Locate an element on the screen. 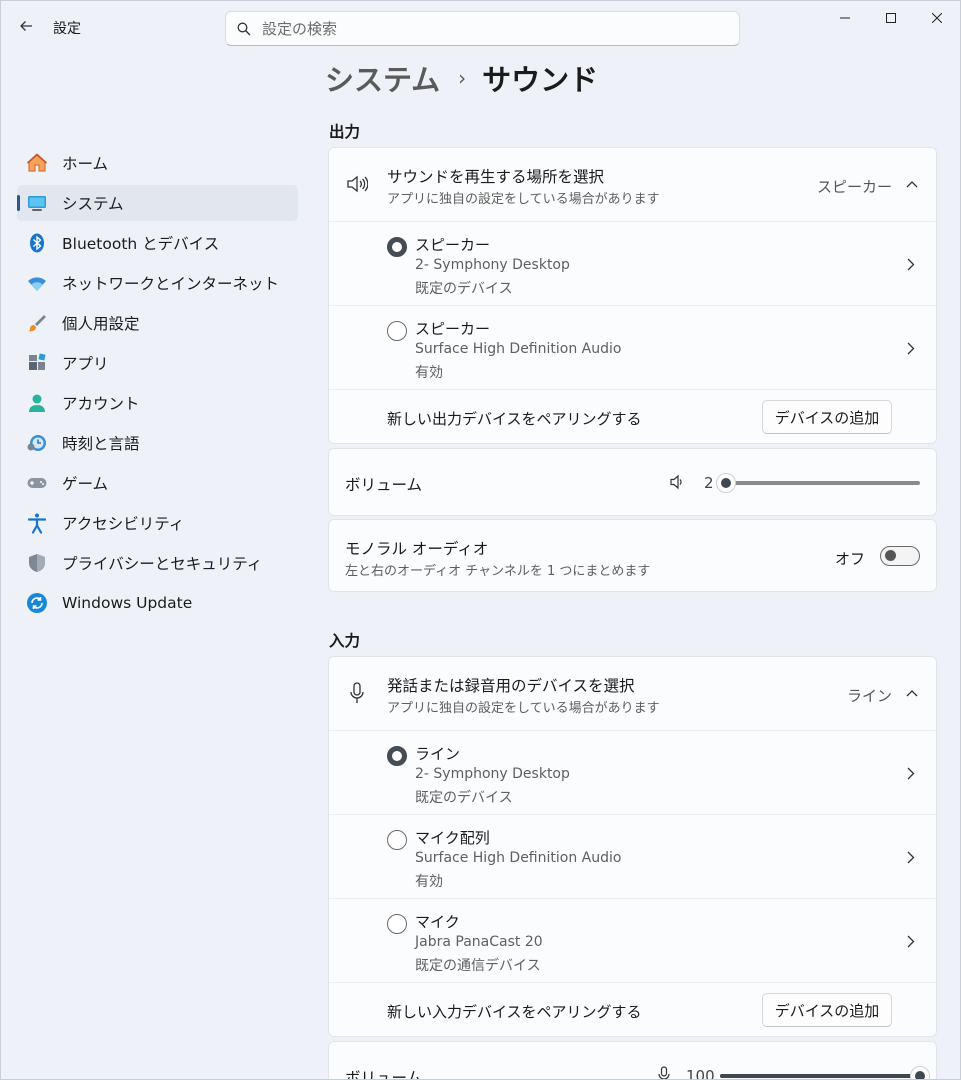 This screenshot has width=961, height=1080. output-volume-value: 2 is located at coordinates (709, 483).